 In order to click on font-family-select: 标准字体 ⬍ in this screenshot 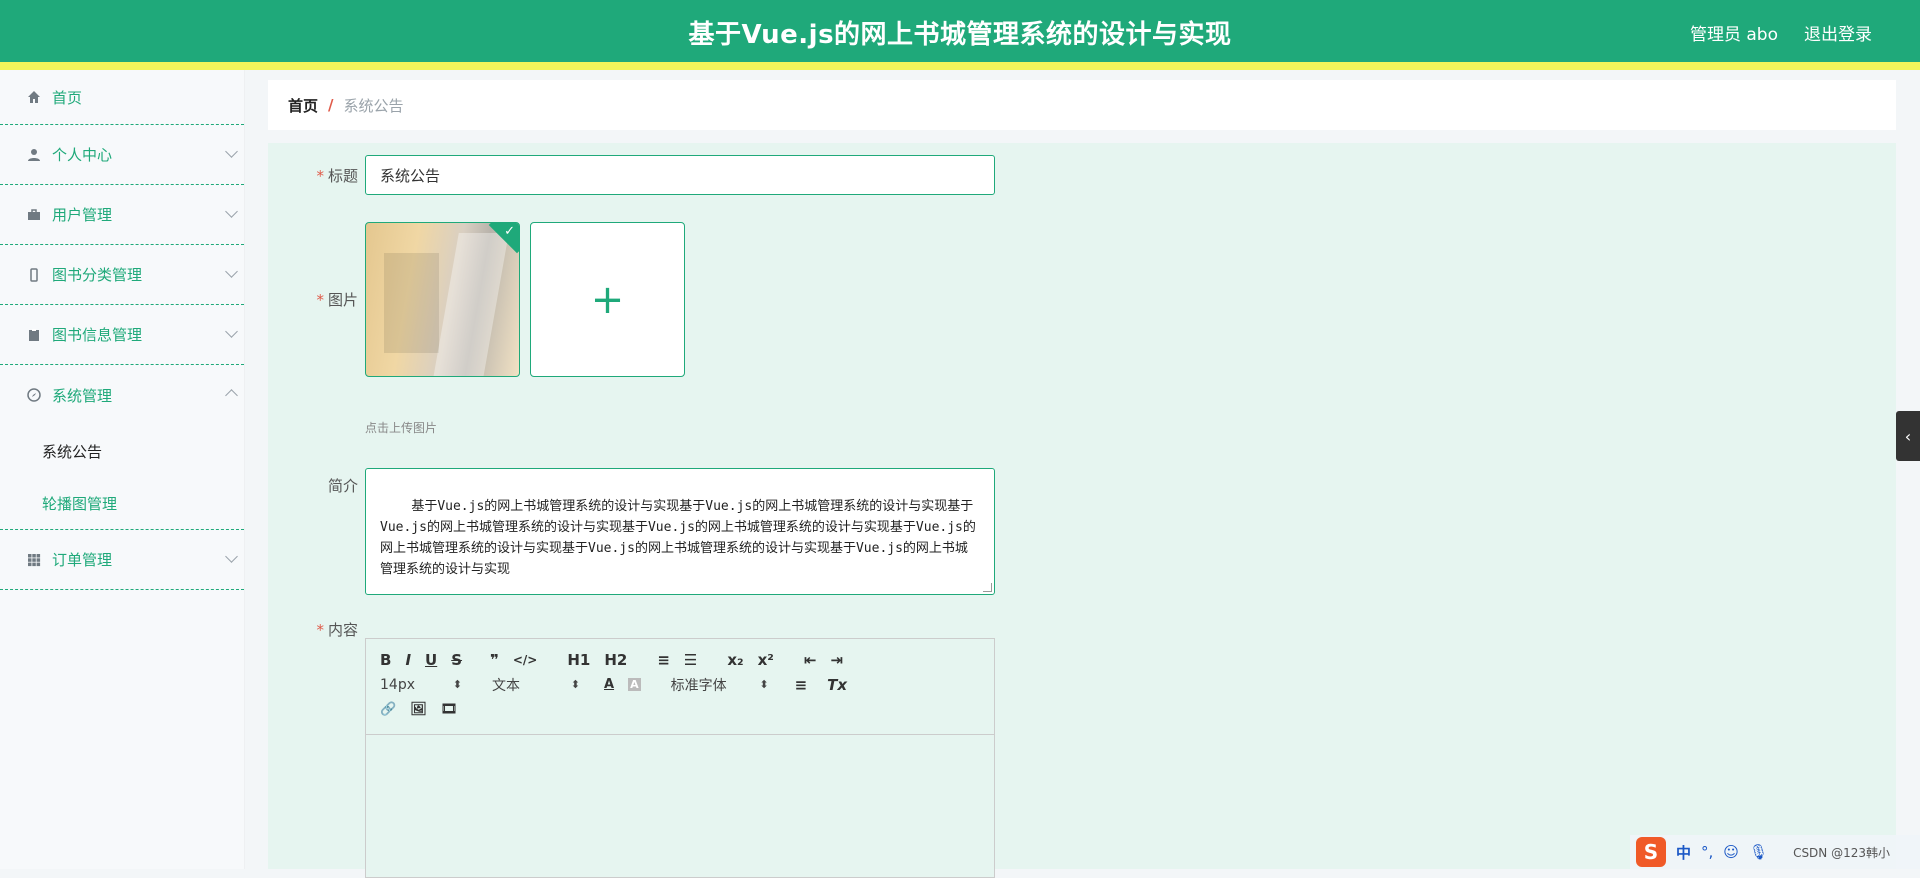, I will do `click(720, 685)`.